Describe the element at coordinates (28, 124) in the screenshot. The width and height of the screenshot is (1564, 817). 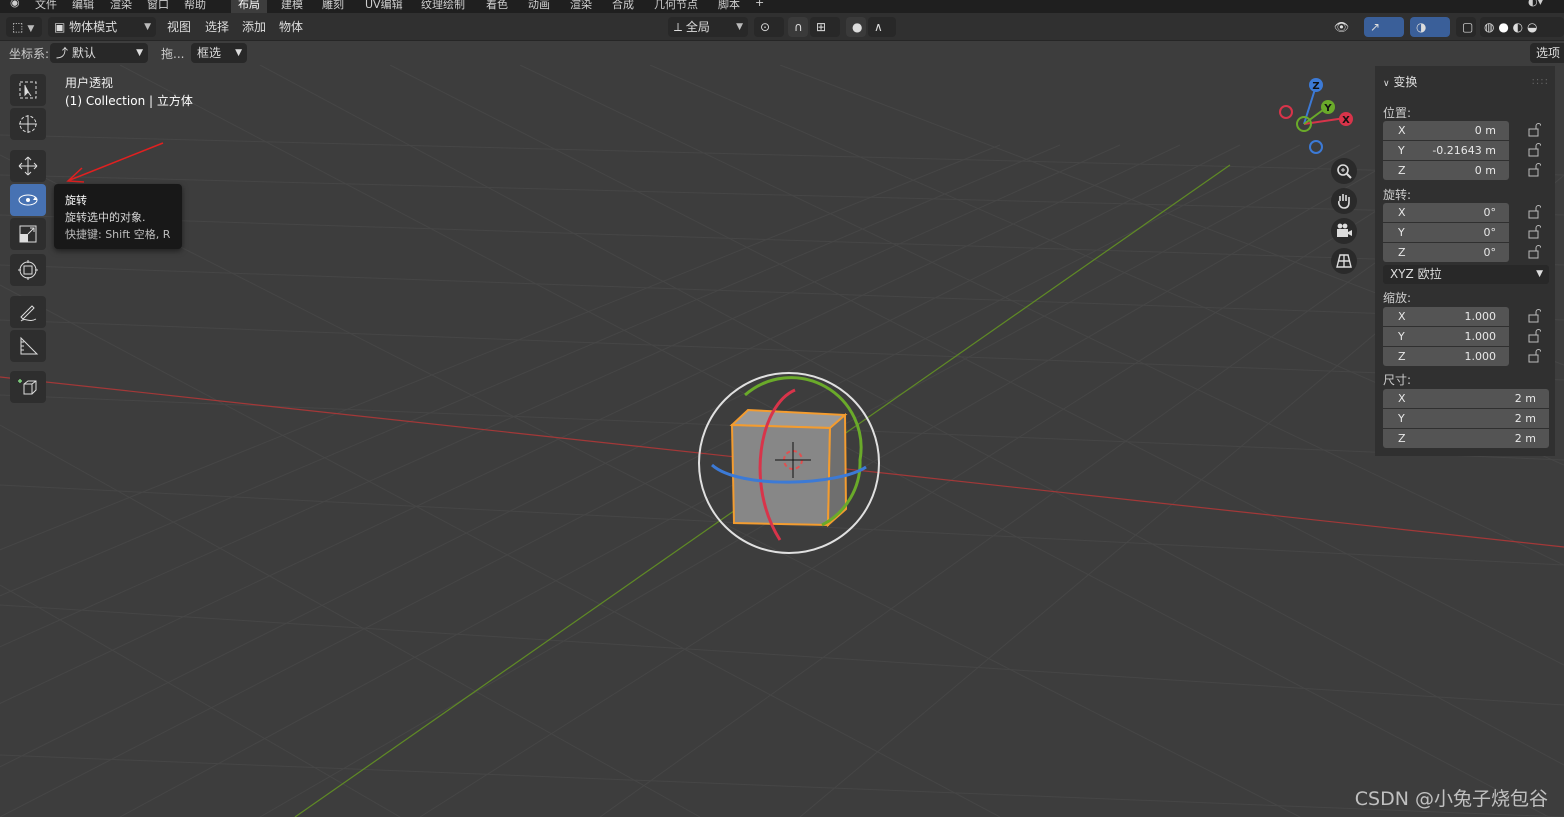
I see `cursor-tool` at that location.